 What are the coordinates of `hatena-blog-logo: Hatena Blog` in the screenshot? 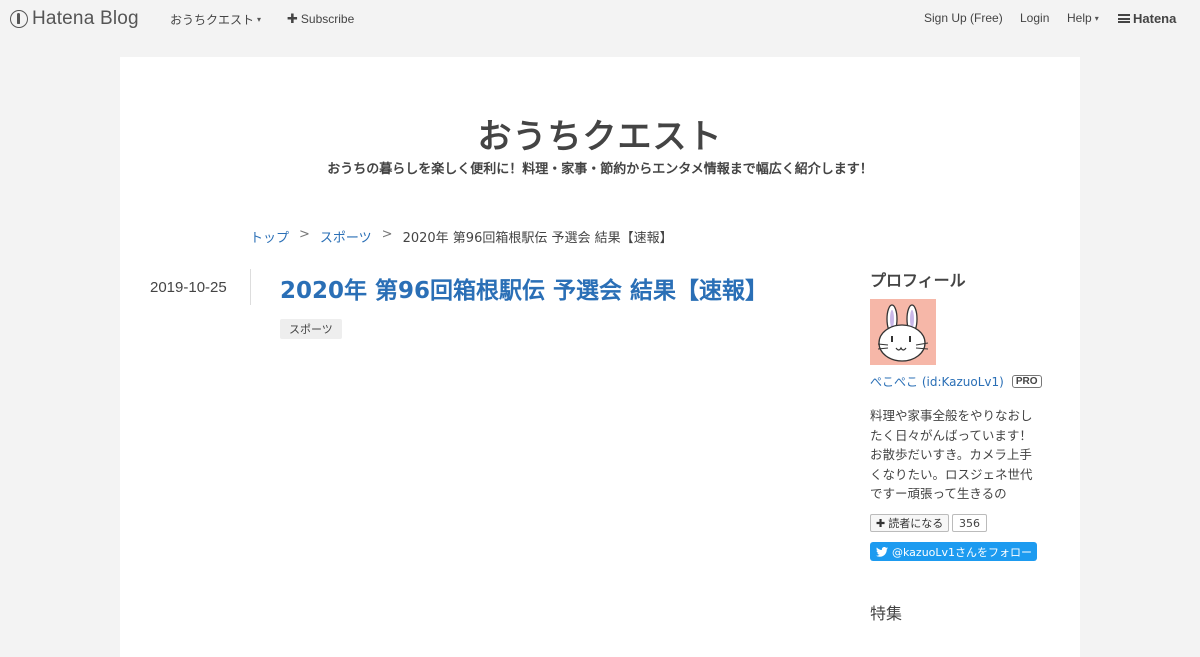 It's located at (74, 19).